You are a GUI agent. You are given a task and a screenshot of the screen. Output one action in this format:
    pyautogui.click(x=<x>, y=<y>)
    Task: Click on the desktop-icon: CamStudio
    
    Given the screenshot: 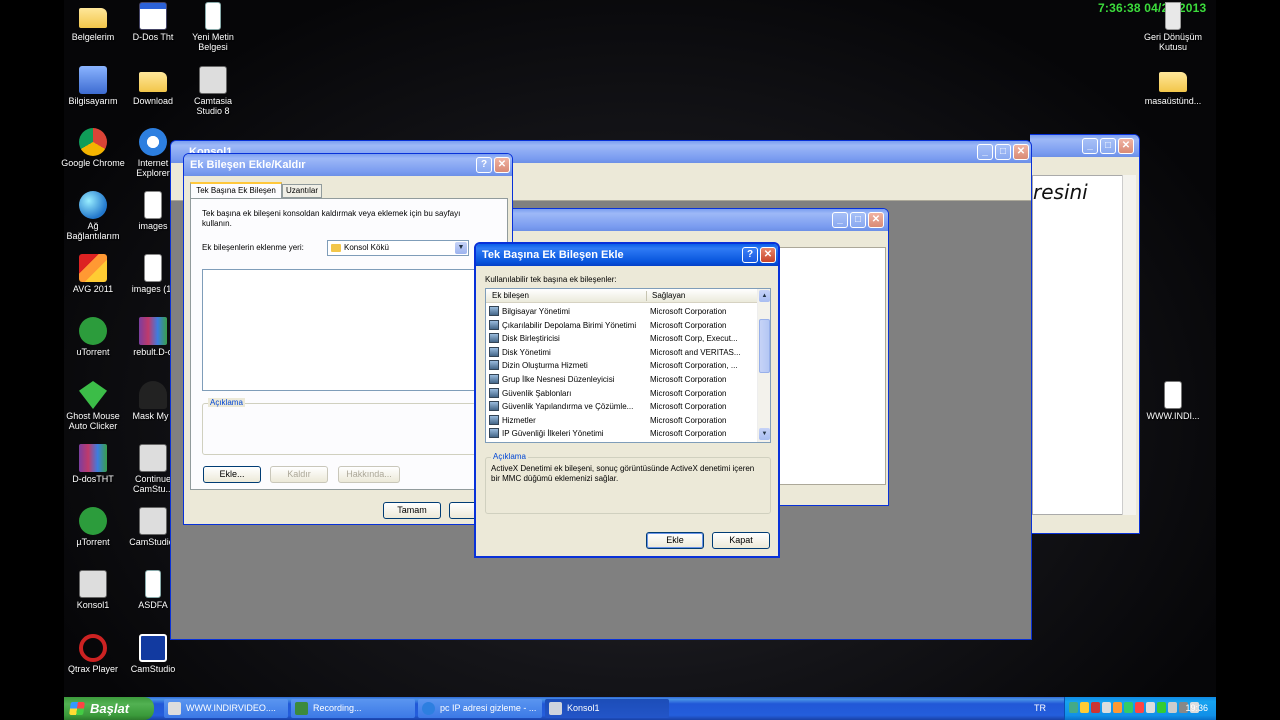 What is the action you would take?
    pyautogui.click(x=153, y=654)
    